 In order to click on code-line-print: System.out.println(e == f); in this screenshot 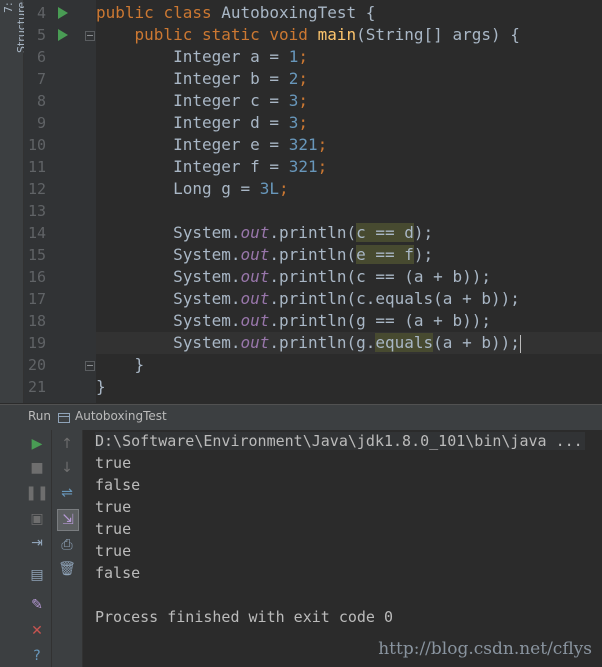, I will do `click(349, 255)`.